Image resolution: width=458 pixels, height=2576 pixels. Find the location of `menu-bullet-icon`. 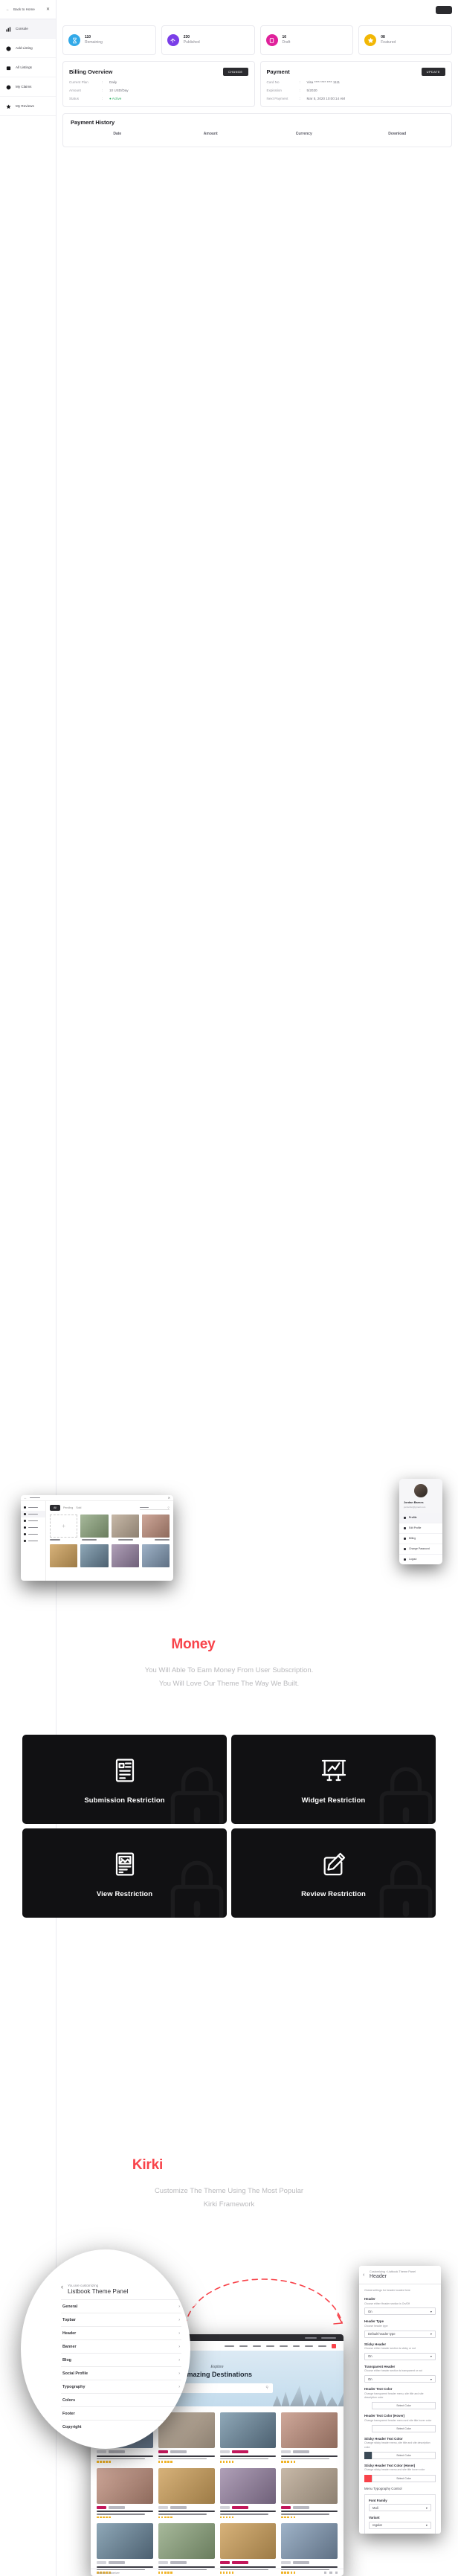

menu-bullet-icon is located at coordinates (405, 1527).